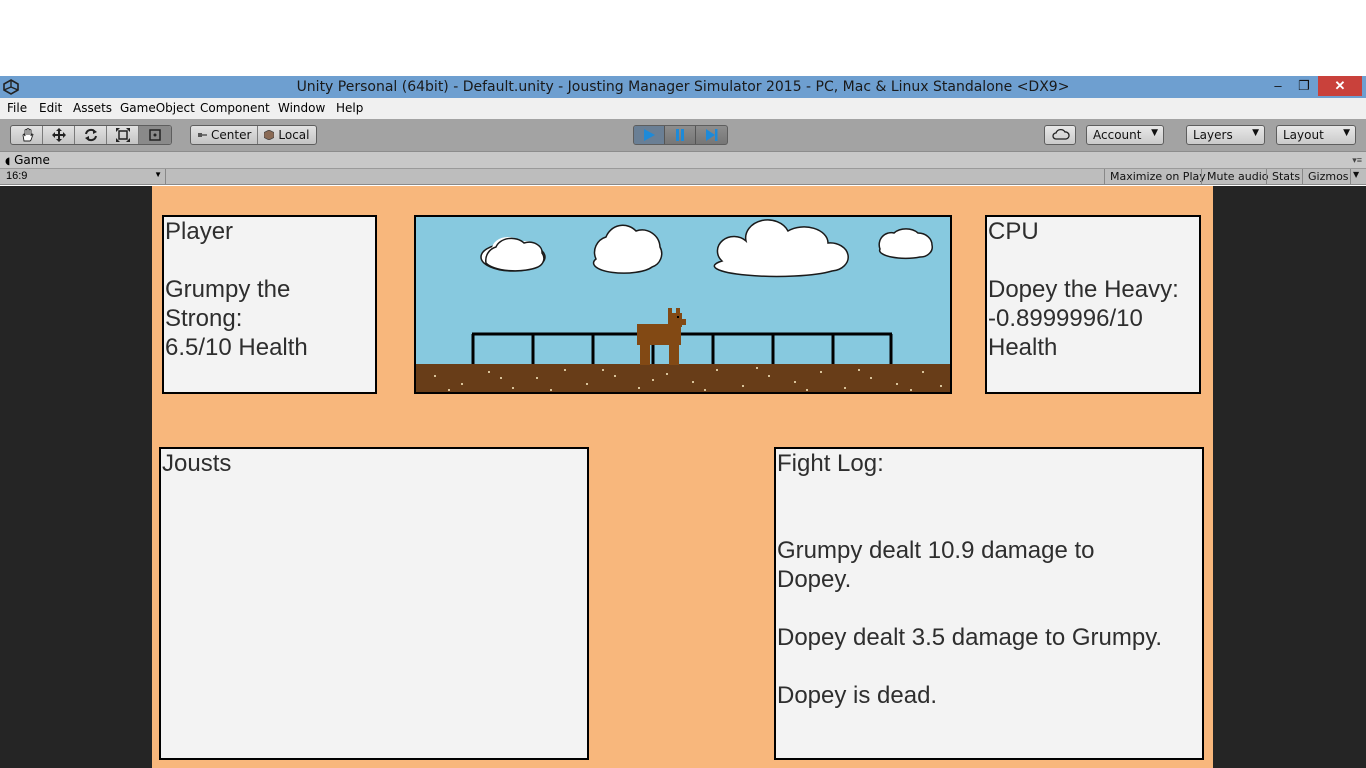 This screenshot has height=768, width=1366. I want to click on playback-controls, so click(680, 135).